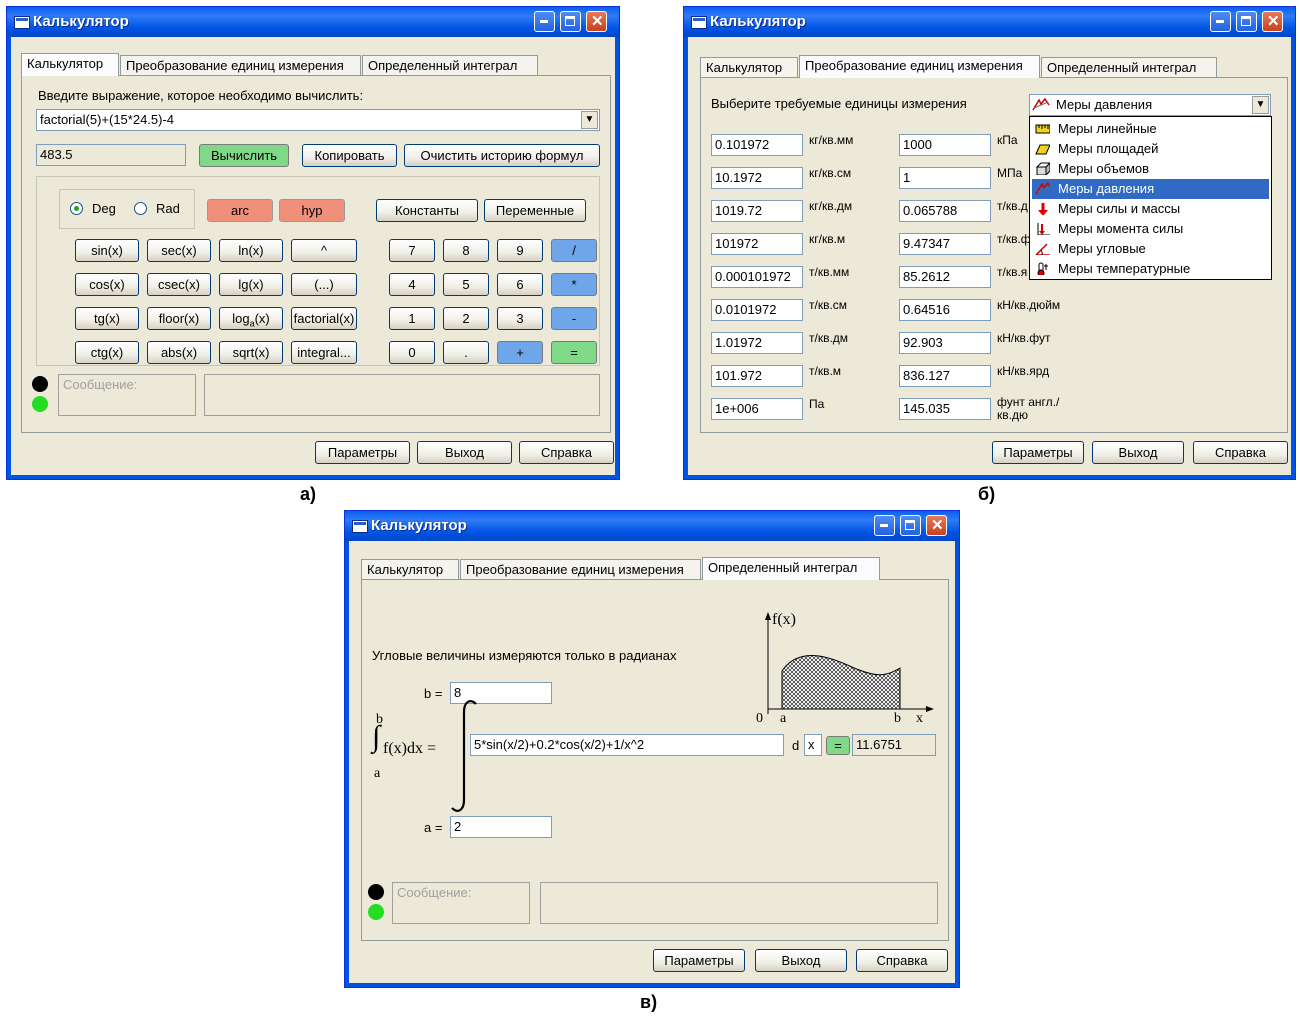  I want to click on right-value-input: 92.903, so click(945, 343).